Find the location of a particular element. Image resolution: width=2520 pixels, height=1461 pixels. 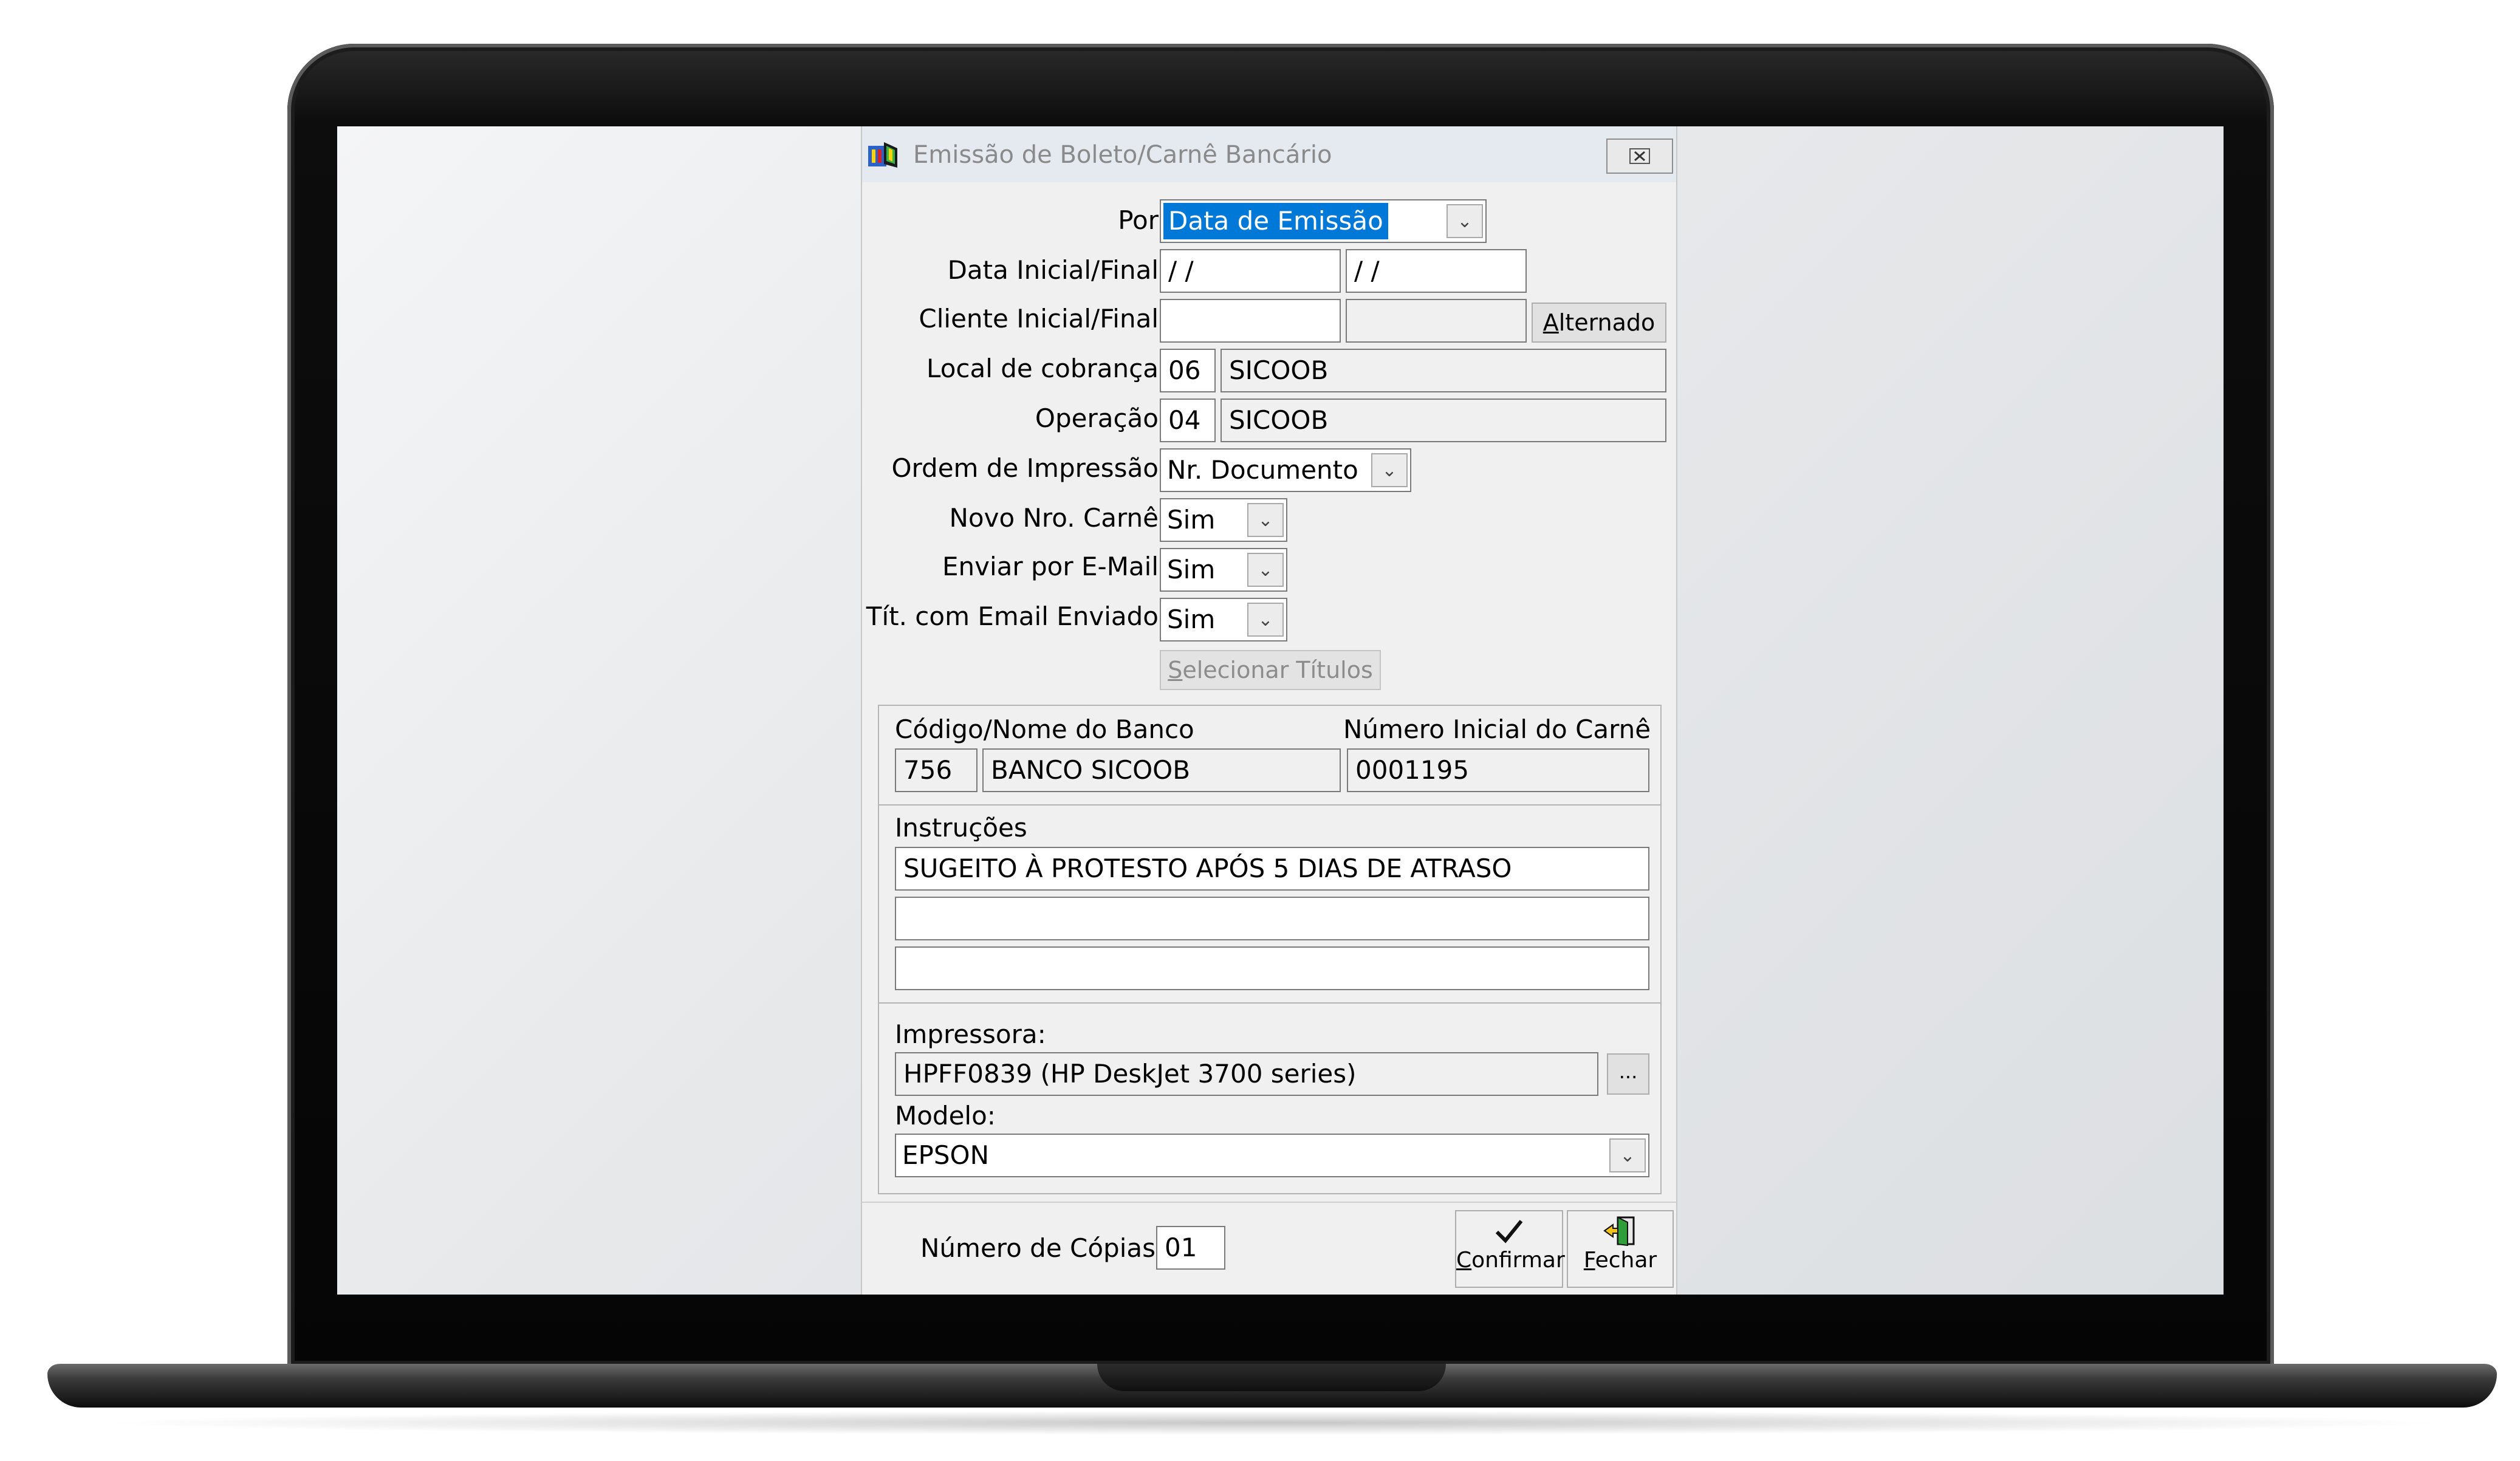

banco-label: Código/Nome do Banco is located at coordinates (1044, 729).